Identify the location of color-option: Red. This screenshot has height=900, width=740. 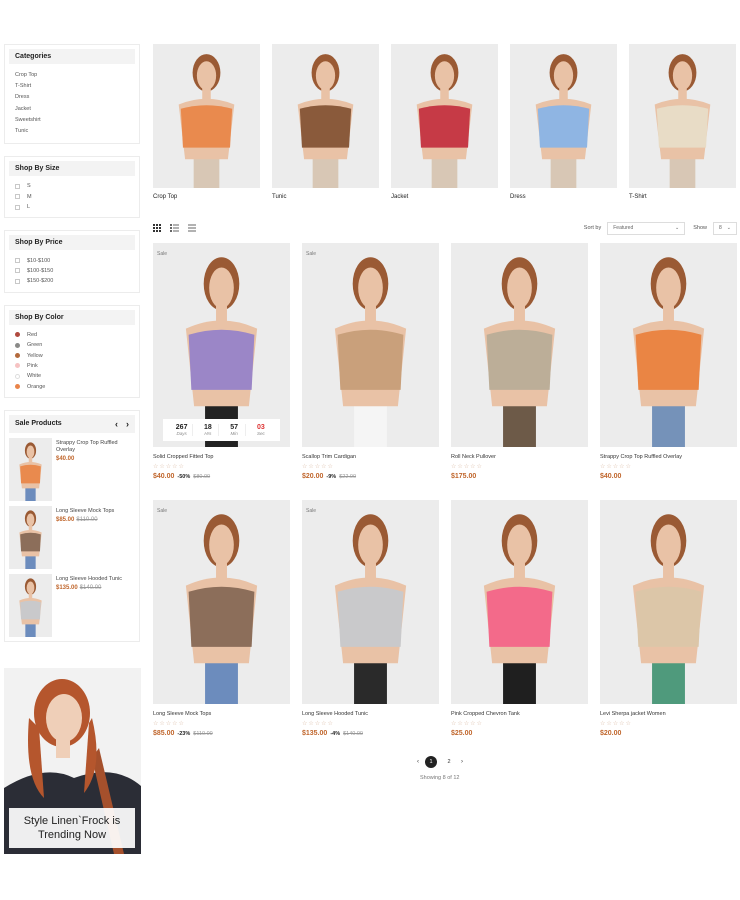
(72, 335).